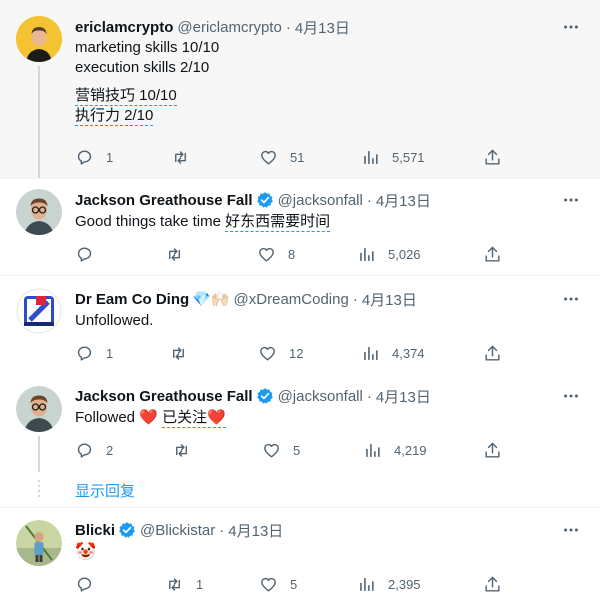 The height and width of the screenshot is (608, 600). I want to click on tweet-line: execution skills 2/10, so click(142, 67).